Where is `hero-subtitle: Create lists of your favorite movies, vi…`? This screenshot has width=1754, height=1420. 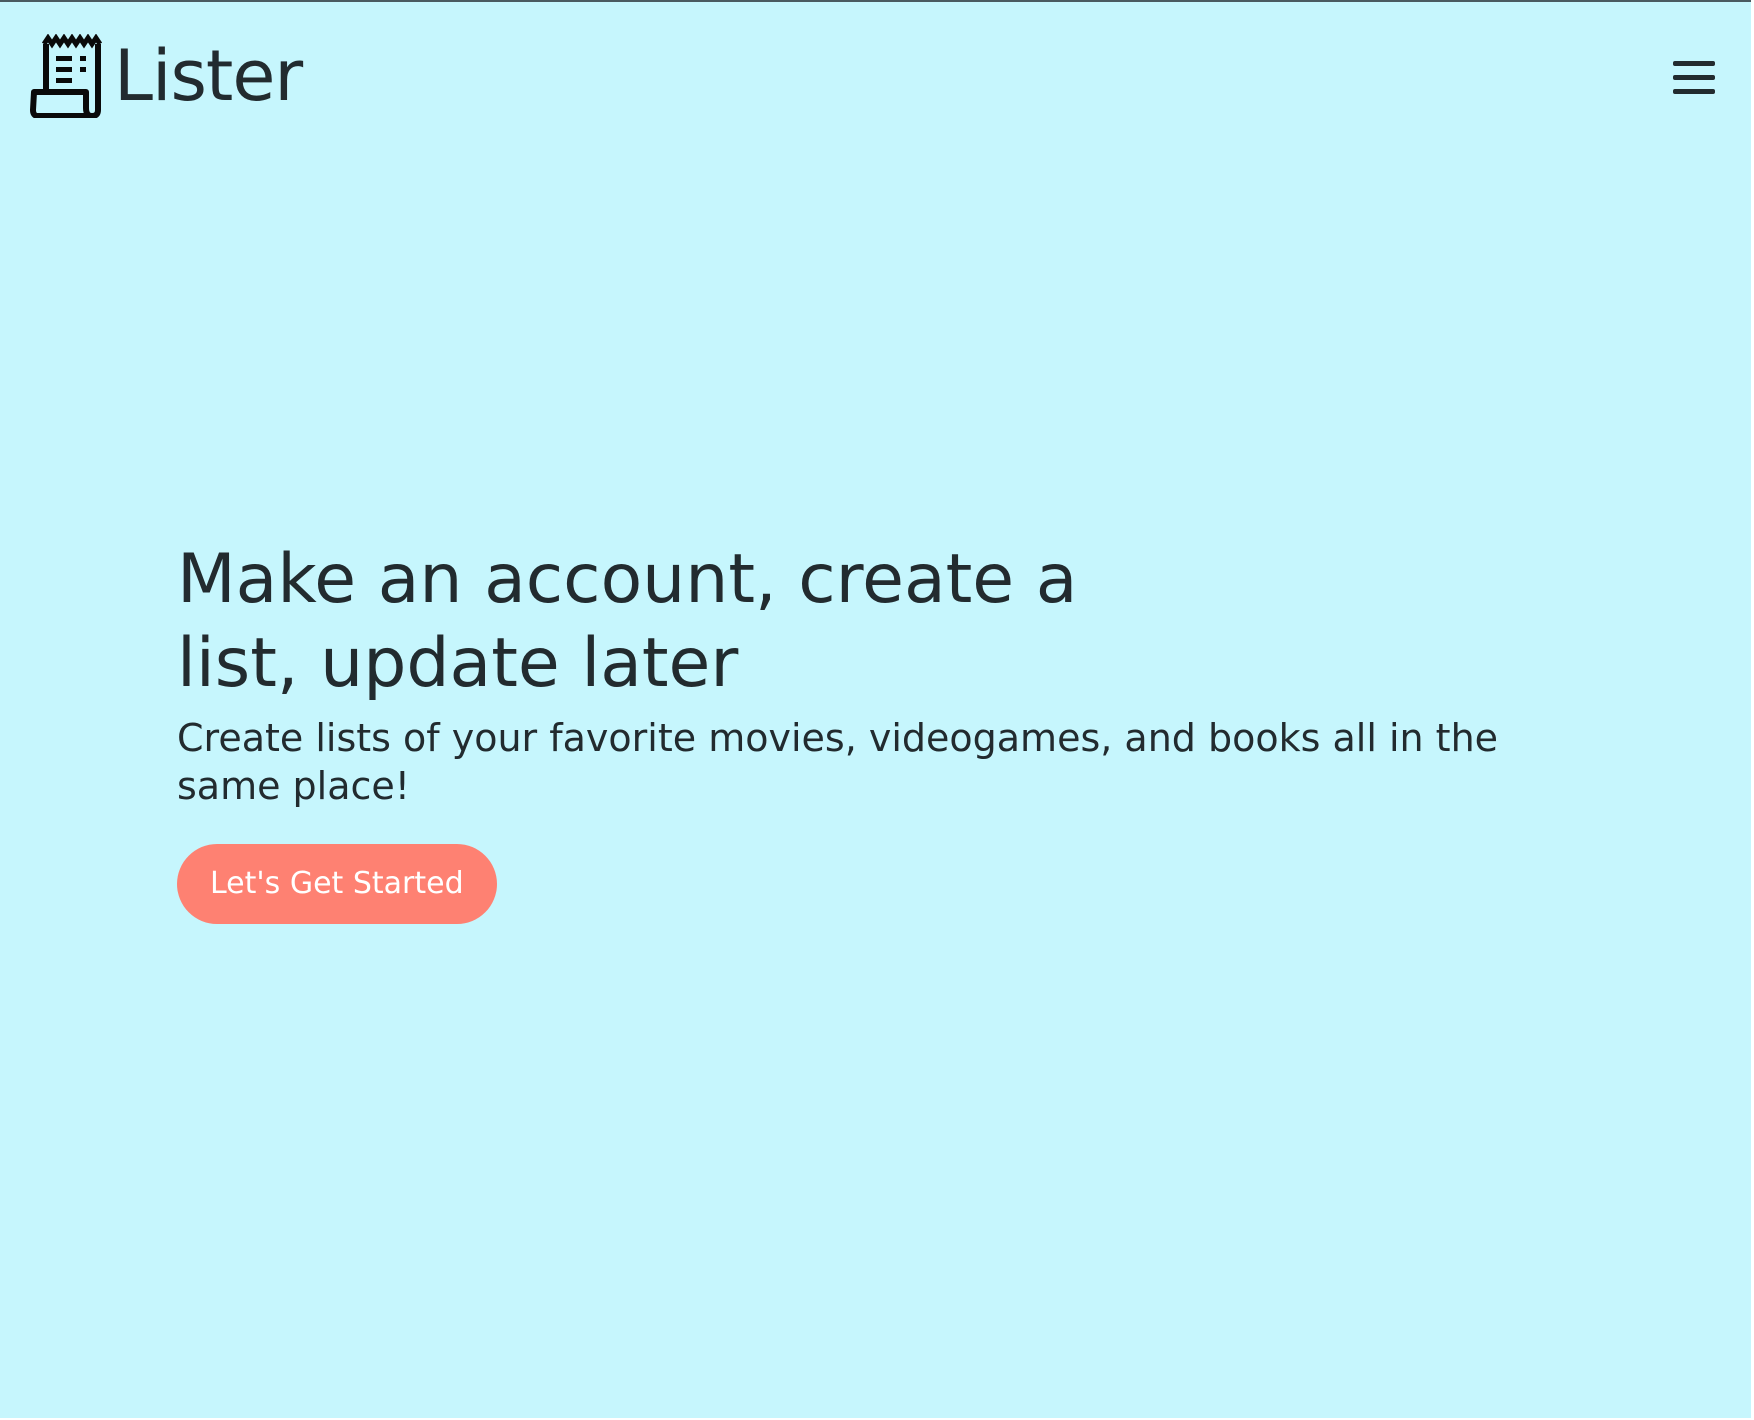
hero-subtitle: Create lists of your favorite movies, vi… is located at coordinates (838, 762).